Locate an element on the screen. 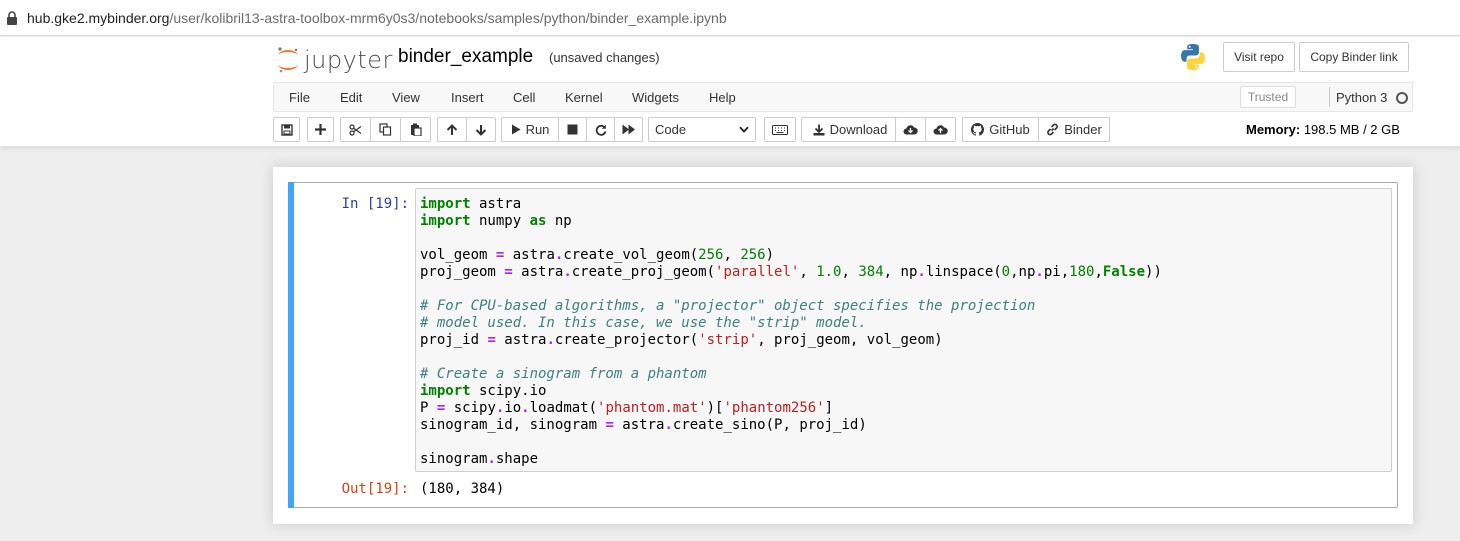  notebook-name: binder_example is located at coordinates (465, 57).